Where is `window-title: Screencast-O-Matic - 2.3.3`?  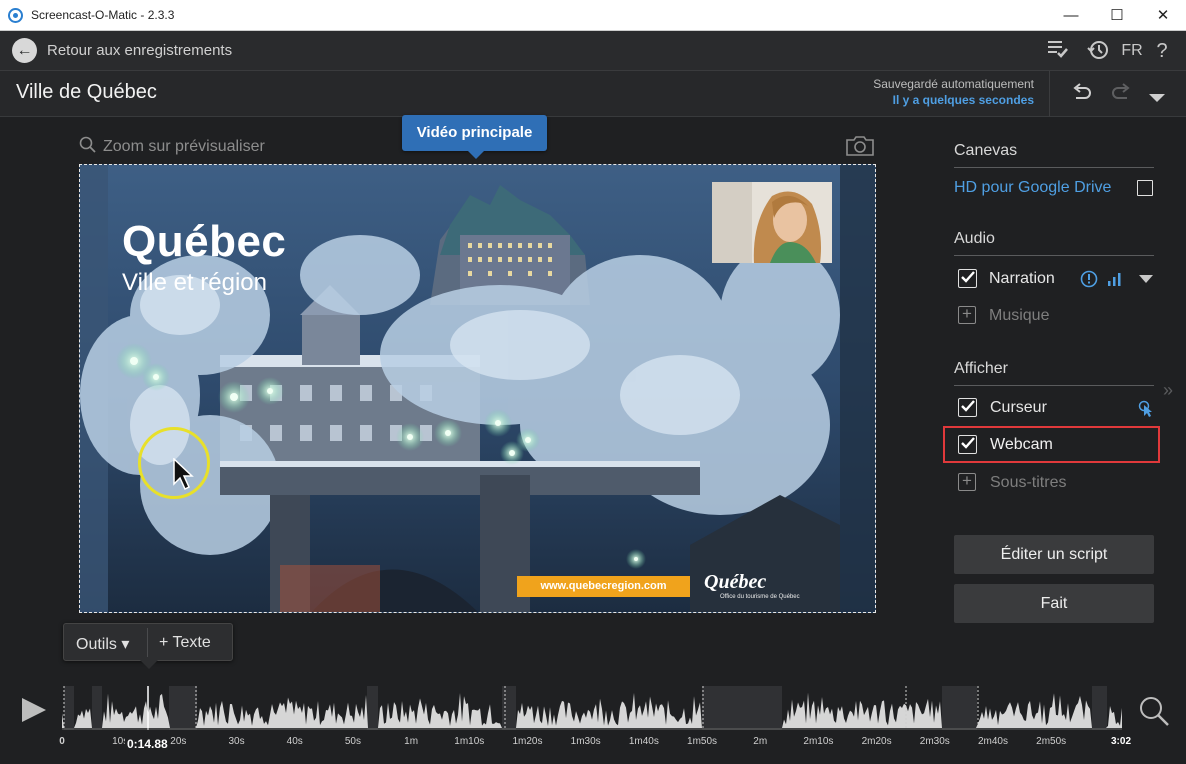 window-title: Screencast-O-Matic - 2.3.3 is located at coordinates (103, 15).